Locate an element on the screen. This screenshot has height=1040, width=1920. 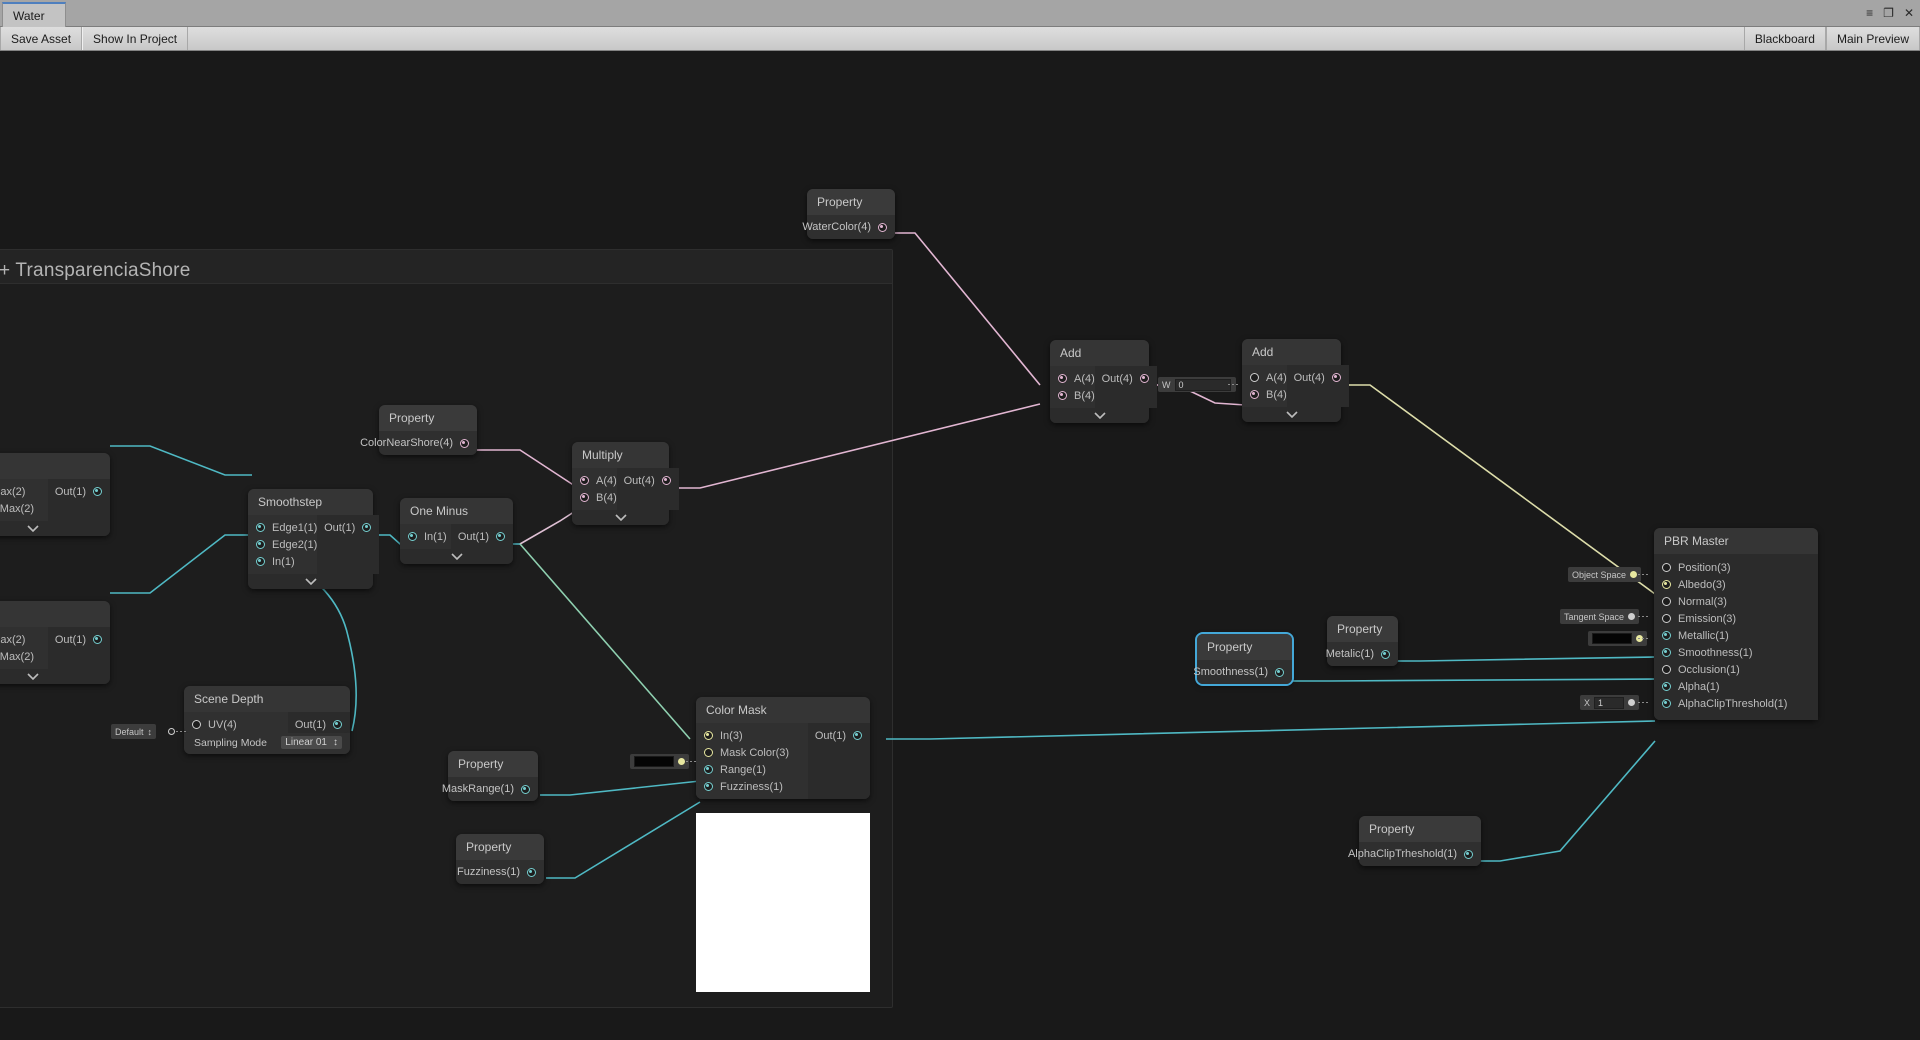
port-in-edge2: Edge2(1) is located at coordinates (282, 544).